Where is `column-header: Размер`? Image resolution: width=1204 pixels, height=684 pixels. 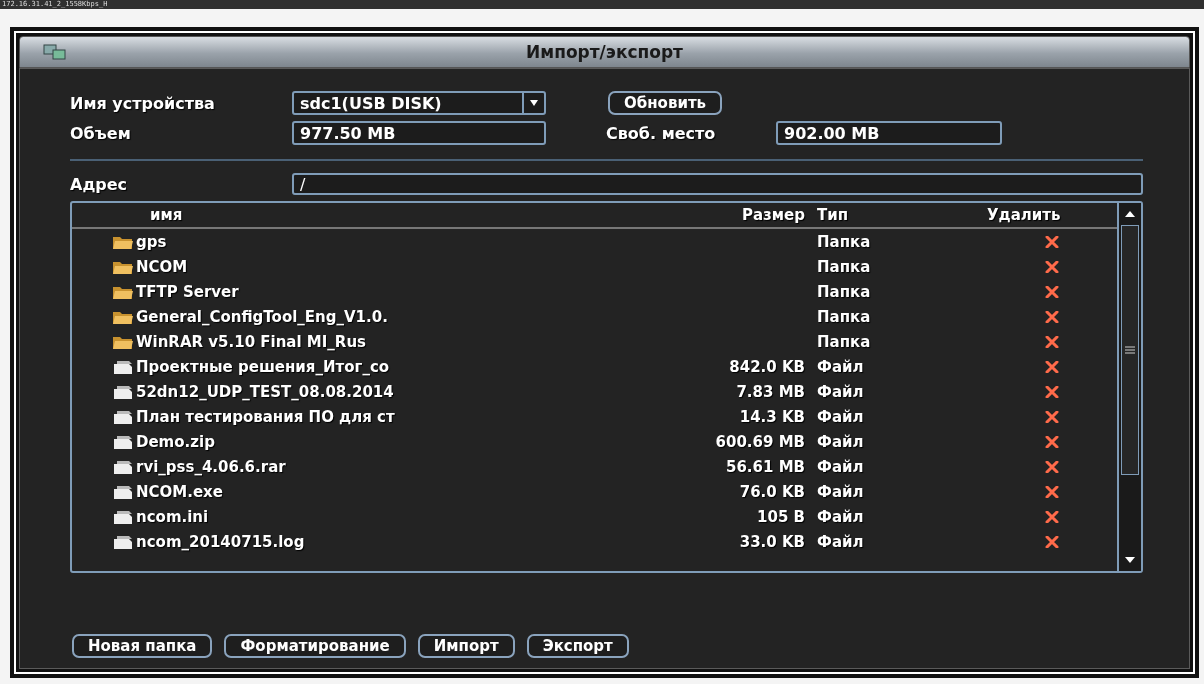 column-header: Размер is located at coordinates (773, 215).